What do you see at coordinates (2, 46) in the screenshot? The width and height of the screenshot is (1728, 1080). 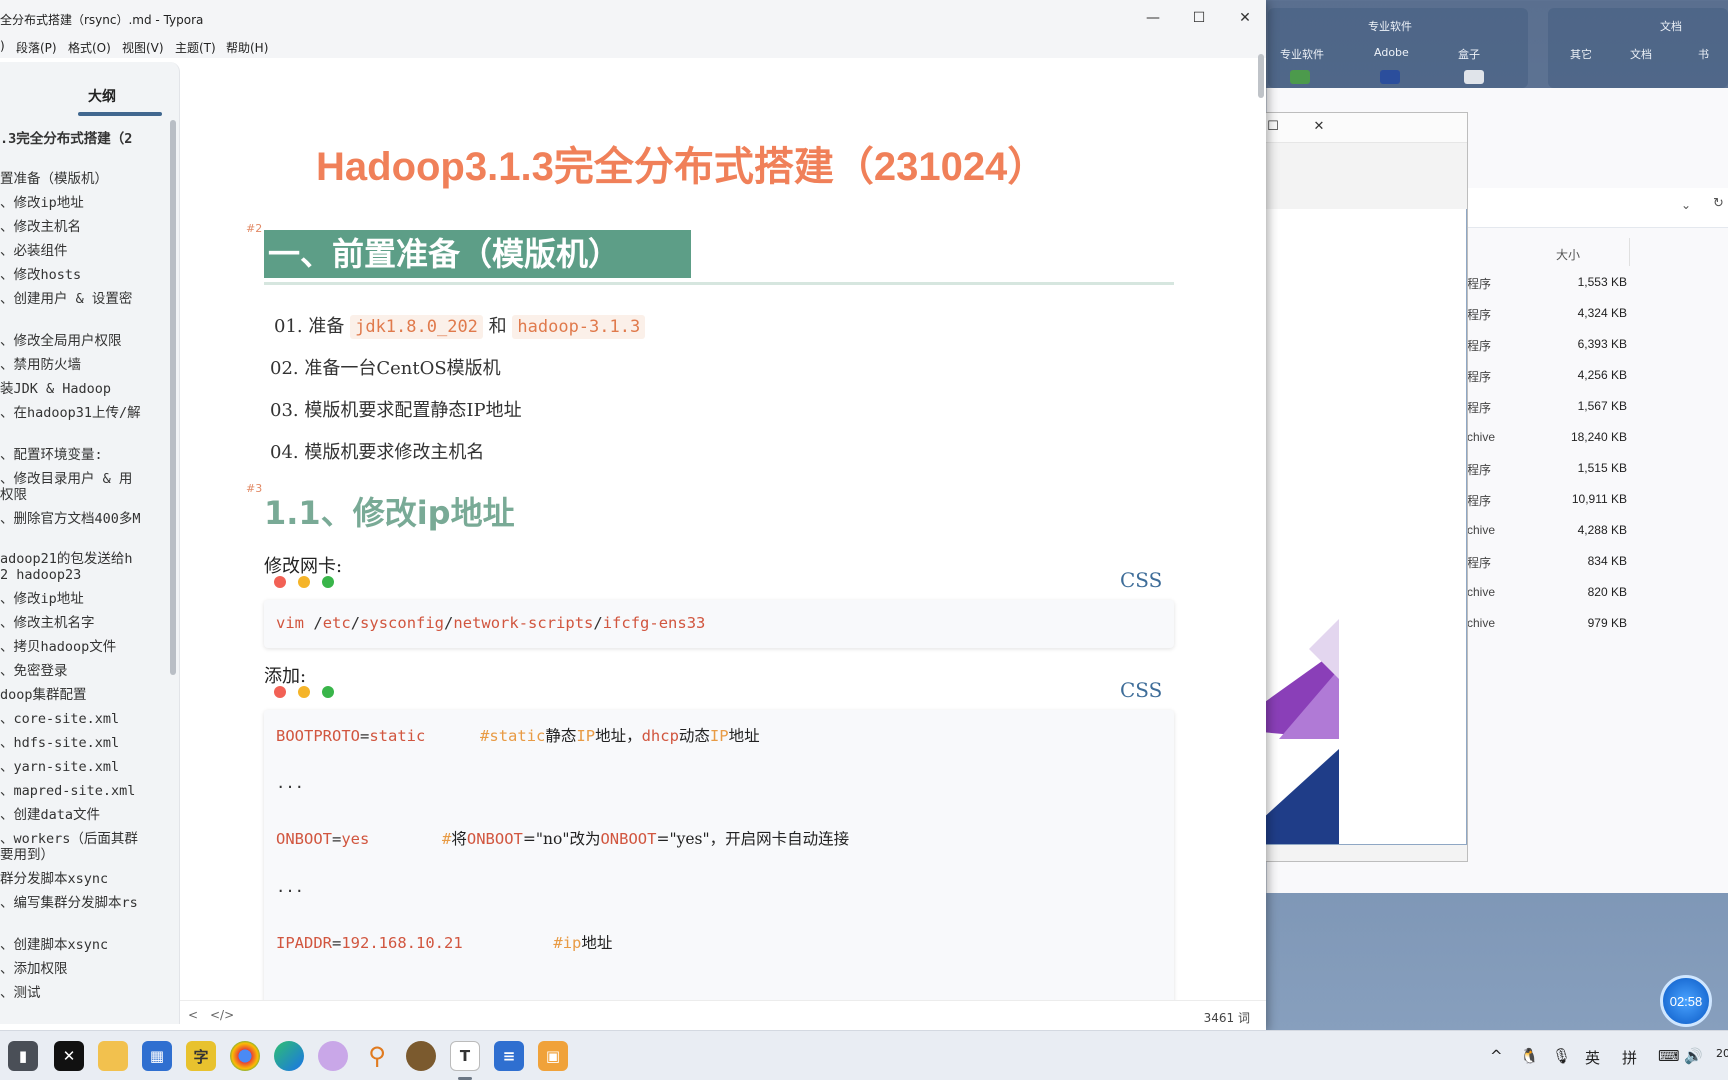 I see `menu-item-edit: )` at bounding box center [2, 46].